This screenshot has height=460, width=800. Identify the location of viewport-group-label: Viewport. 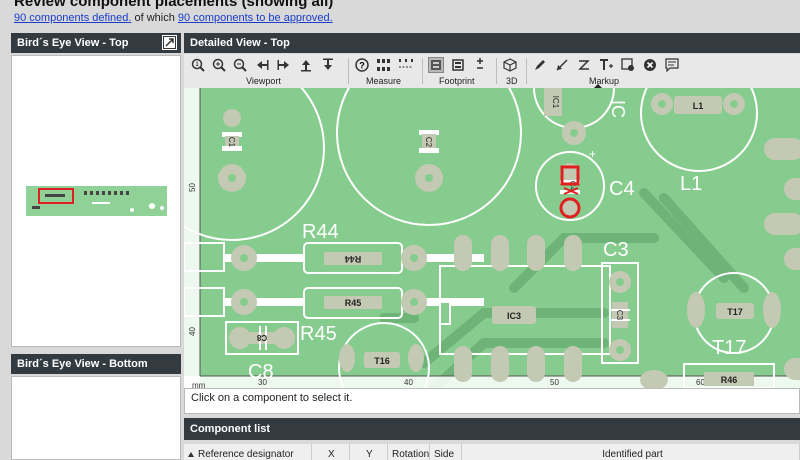
(263, 81).